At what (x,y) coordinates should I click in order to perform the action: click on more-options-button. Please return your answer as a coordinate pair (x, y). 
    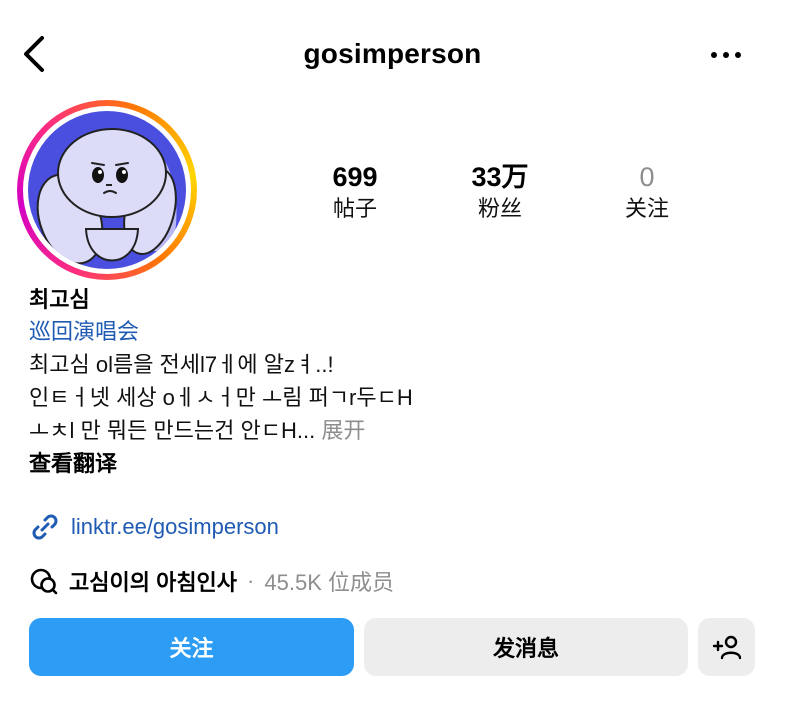
    Looking at the image, I should click on (726, 55).